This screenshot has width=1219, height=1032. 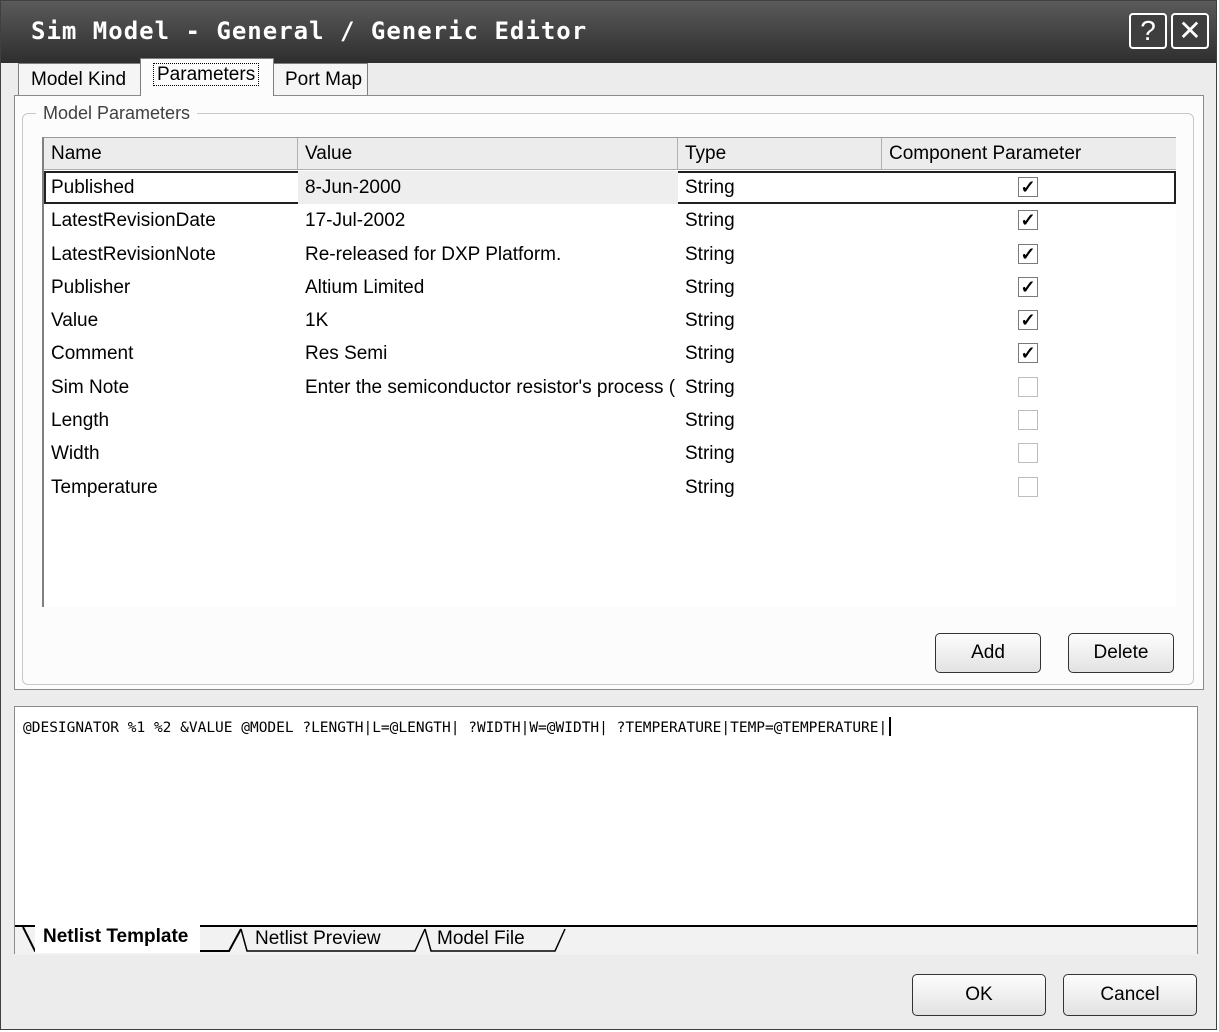 I want to click on table-row: LatestRevisionDate 17-Jul-2002 String ✓, so click(x=610, y=220).